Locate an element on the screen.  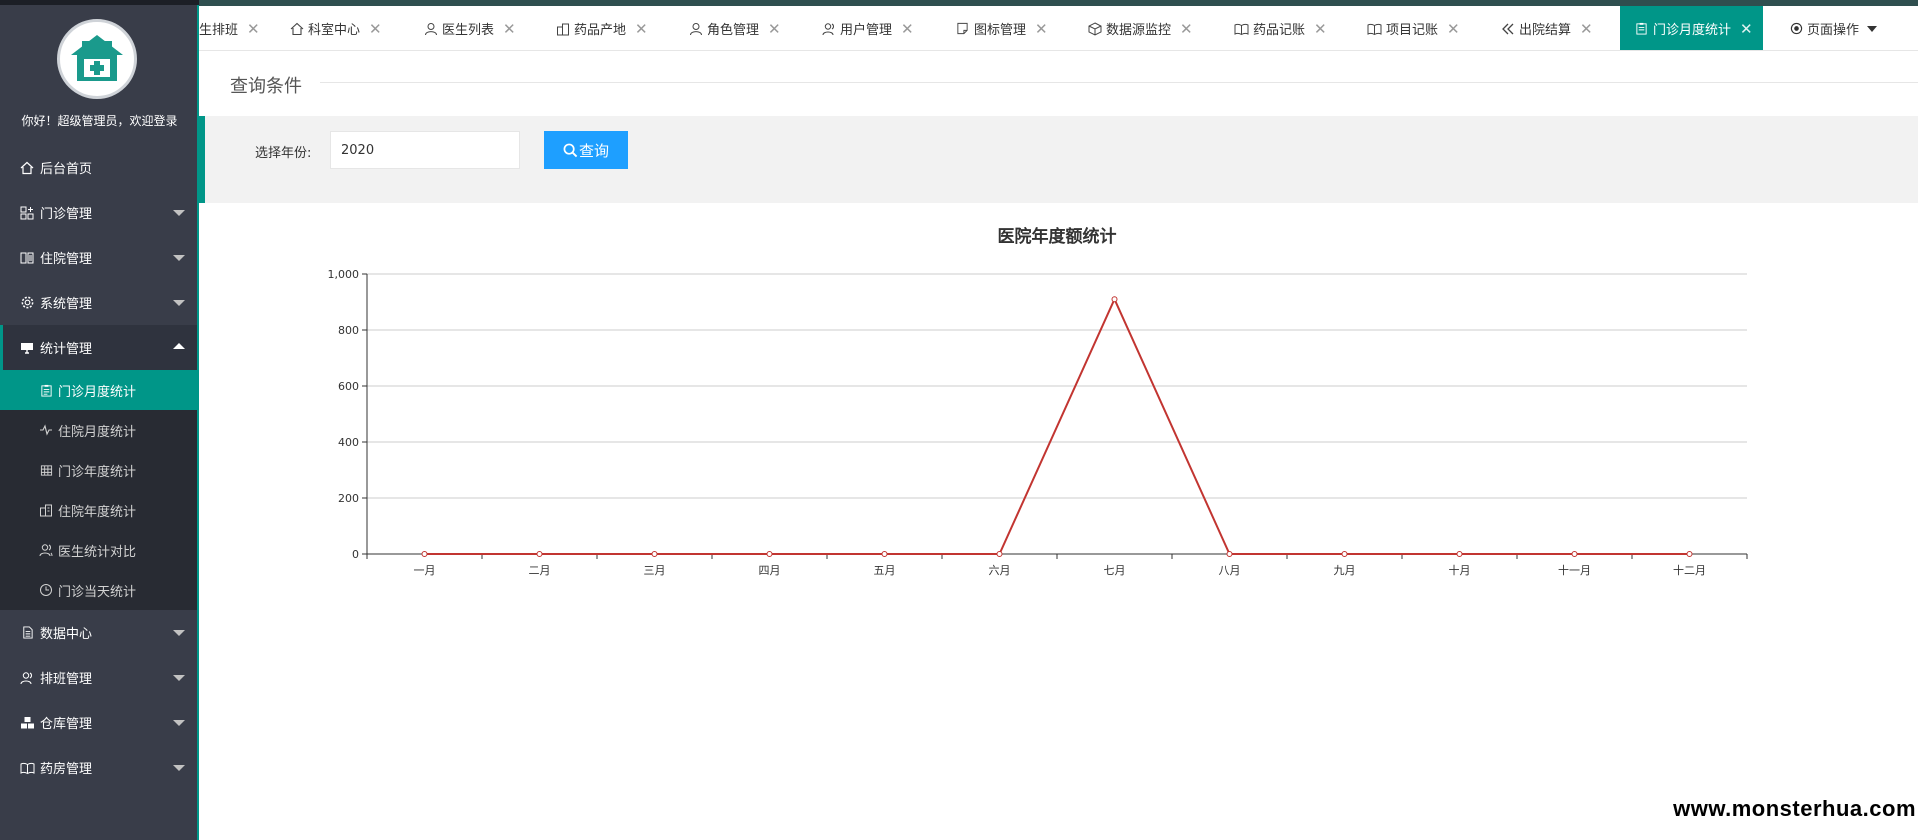
book-open-icon is located at coordinates (27, 258).